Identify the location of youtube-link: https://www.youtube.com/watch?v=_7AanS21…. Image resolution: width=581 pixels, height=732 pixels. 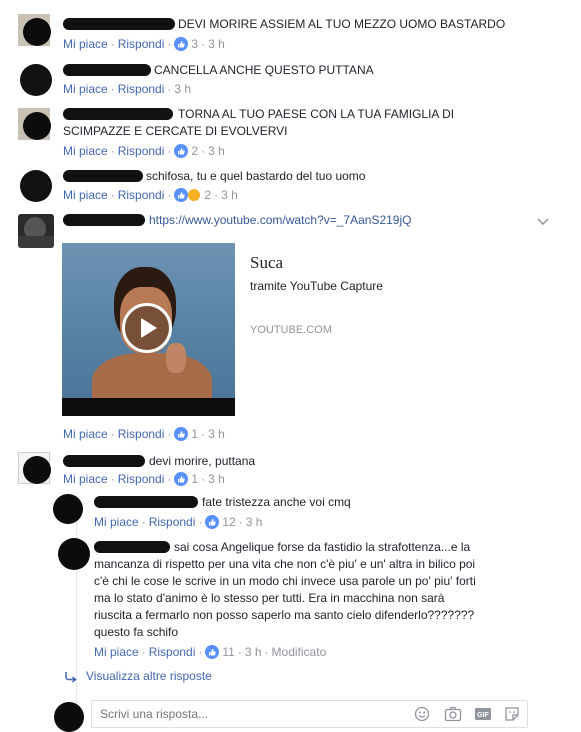
(280, 220).